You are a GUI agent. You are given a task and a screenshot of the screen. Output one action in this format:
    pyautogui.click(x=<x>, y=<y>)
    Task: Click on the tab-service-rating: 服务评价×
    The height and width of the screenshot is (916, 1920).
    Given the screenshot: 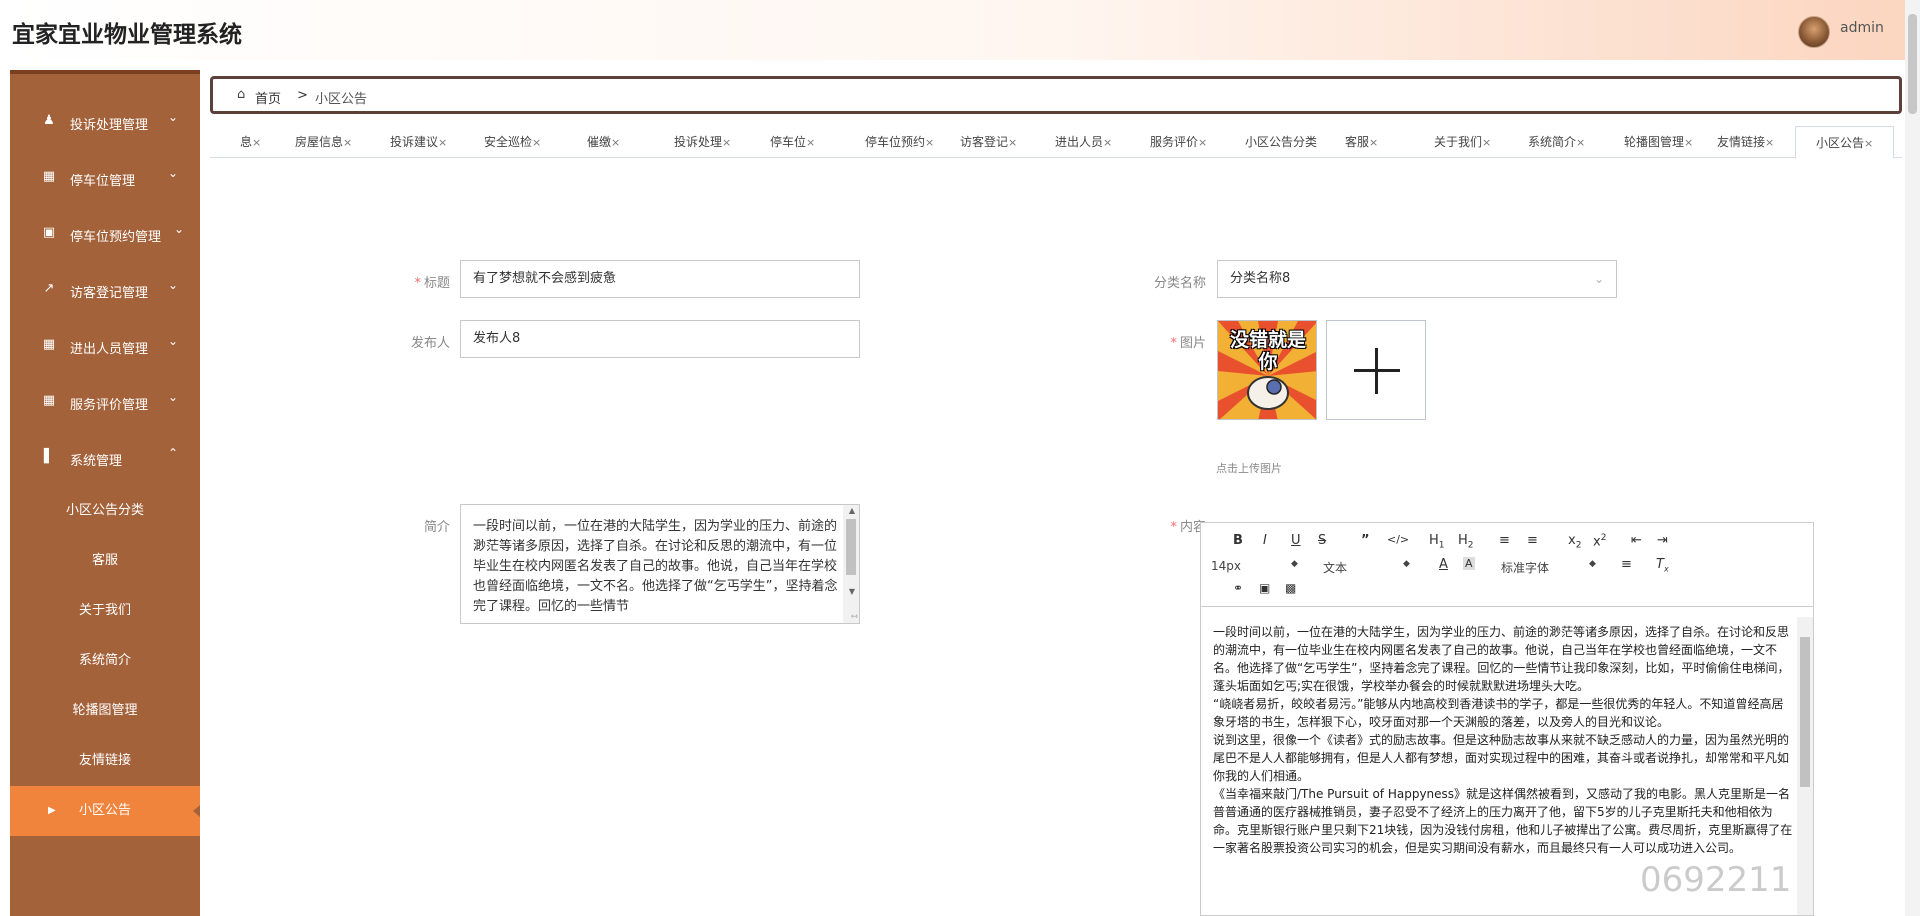 What is the action you would take?
    pyautogui.click(x=1178, y=142)
    